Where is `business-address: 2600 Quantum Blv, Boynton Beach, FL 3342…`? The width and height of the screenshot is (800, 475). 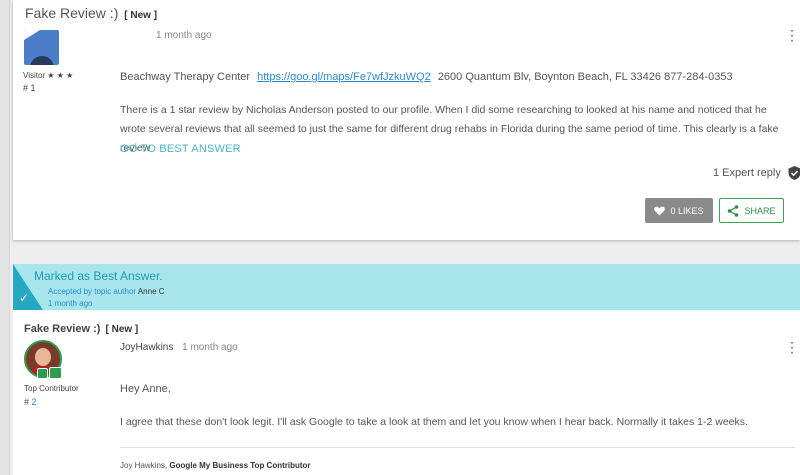 business-address: 2600 Quantum Blv, Boynton Beach, FL 3342… is located at coordinates (585, 77).